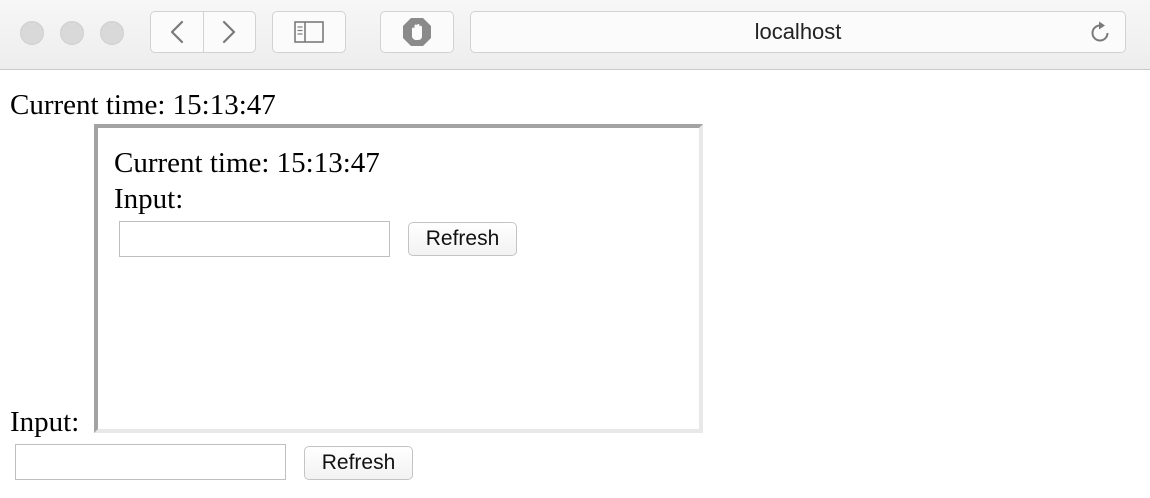  What do you see at coordinates (72, 33) in the screenshot?
I see `window-minimize-button` at bounding box center [72, 33].